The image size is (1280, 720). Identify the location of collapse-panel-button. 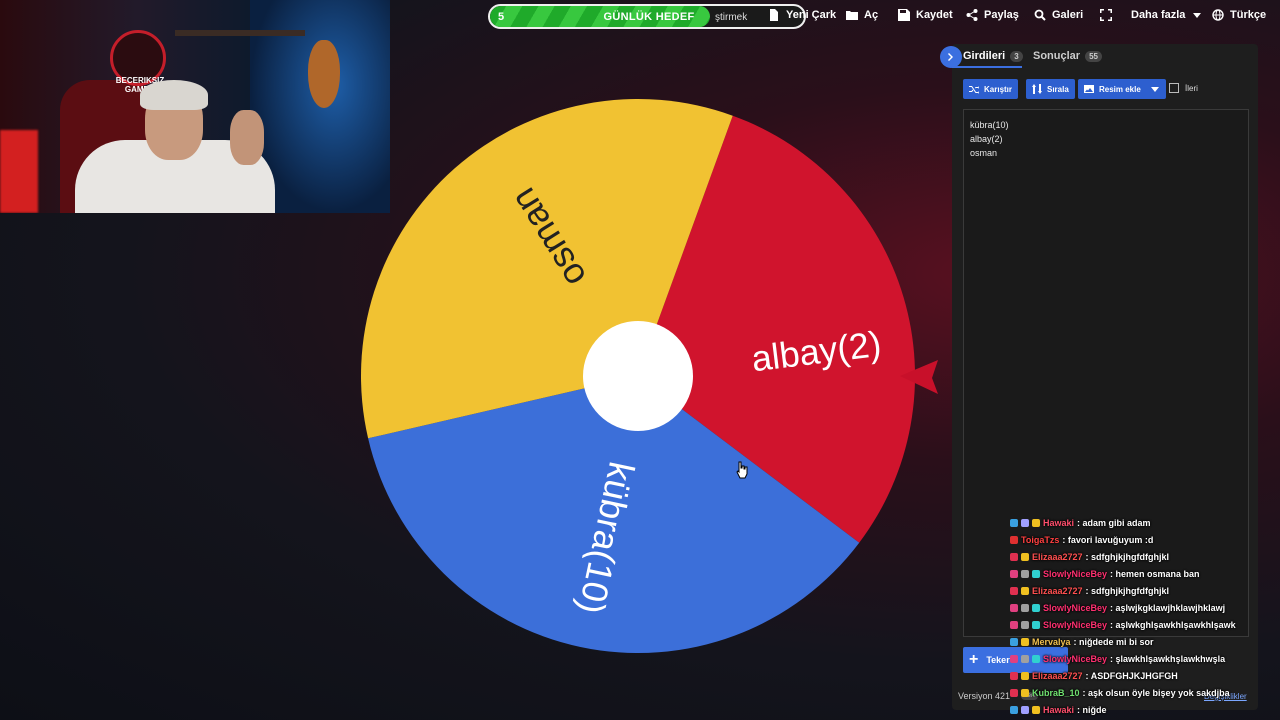
(951, 57).